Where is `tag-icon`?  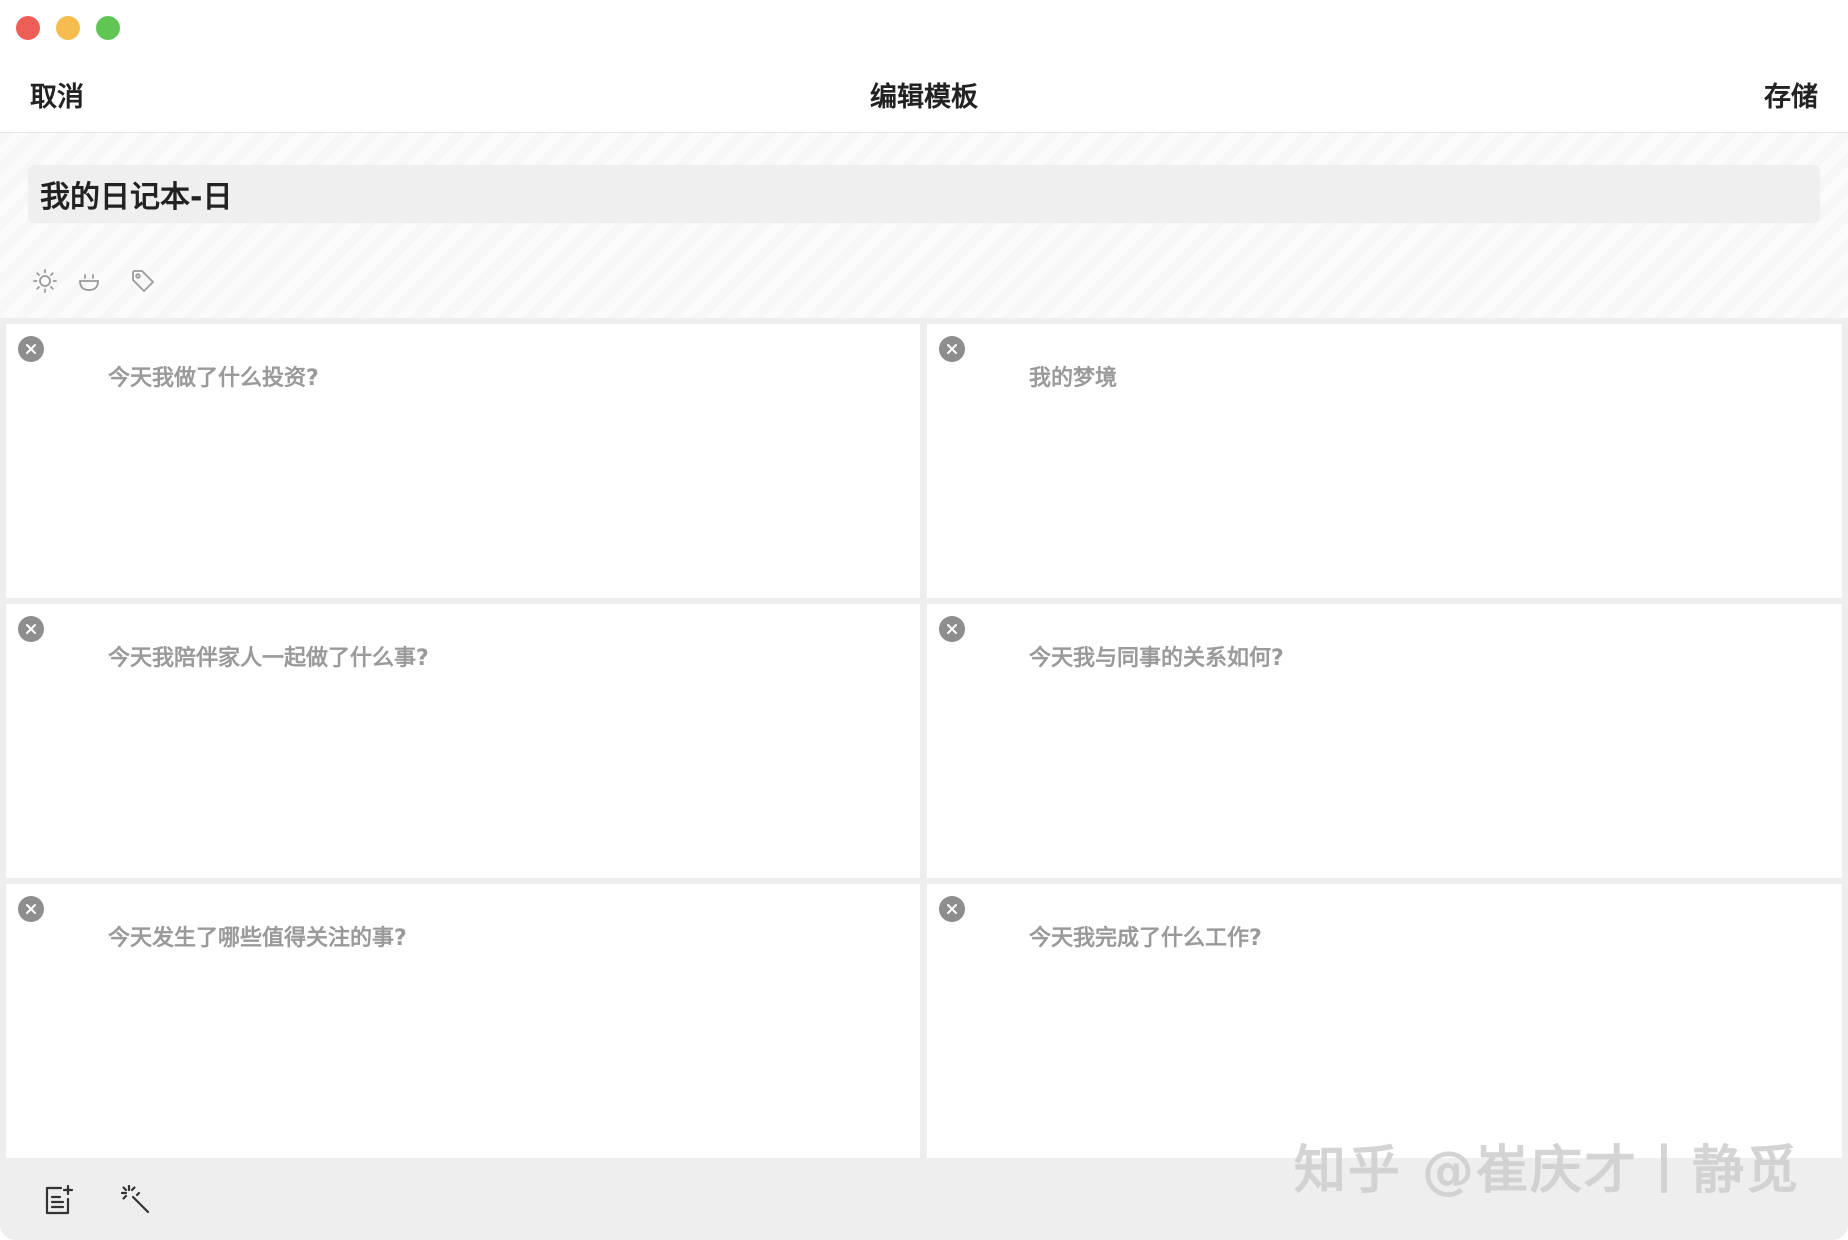 tag-icon is located at coordinates (143, 281).